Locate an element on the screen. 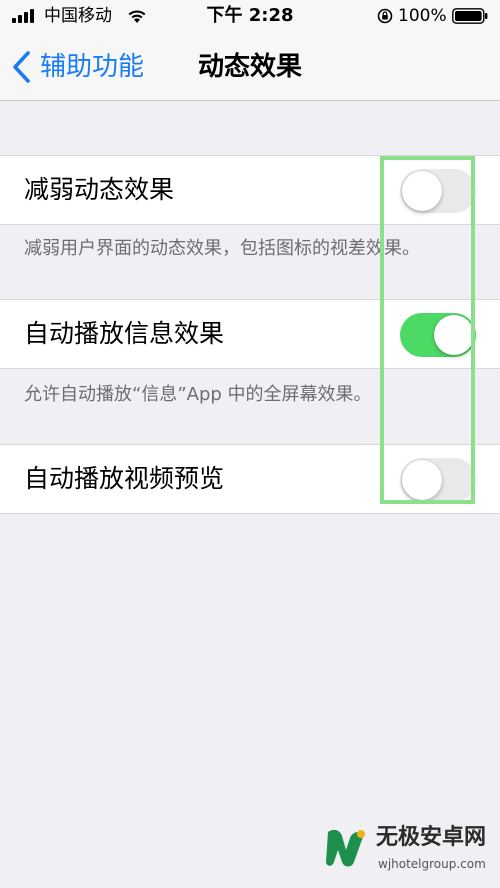 This screenshot has width=500, height=888. battery-icon is located at coordinates (470, 16).